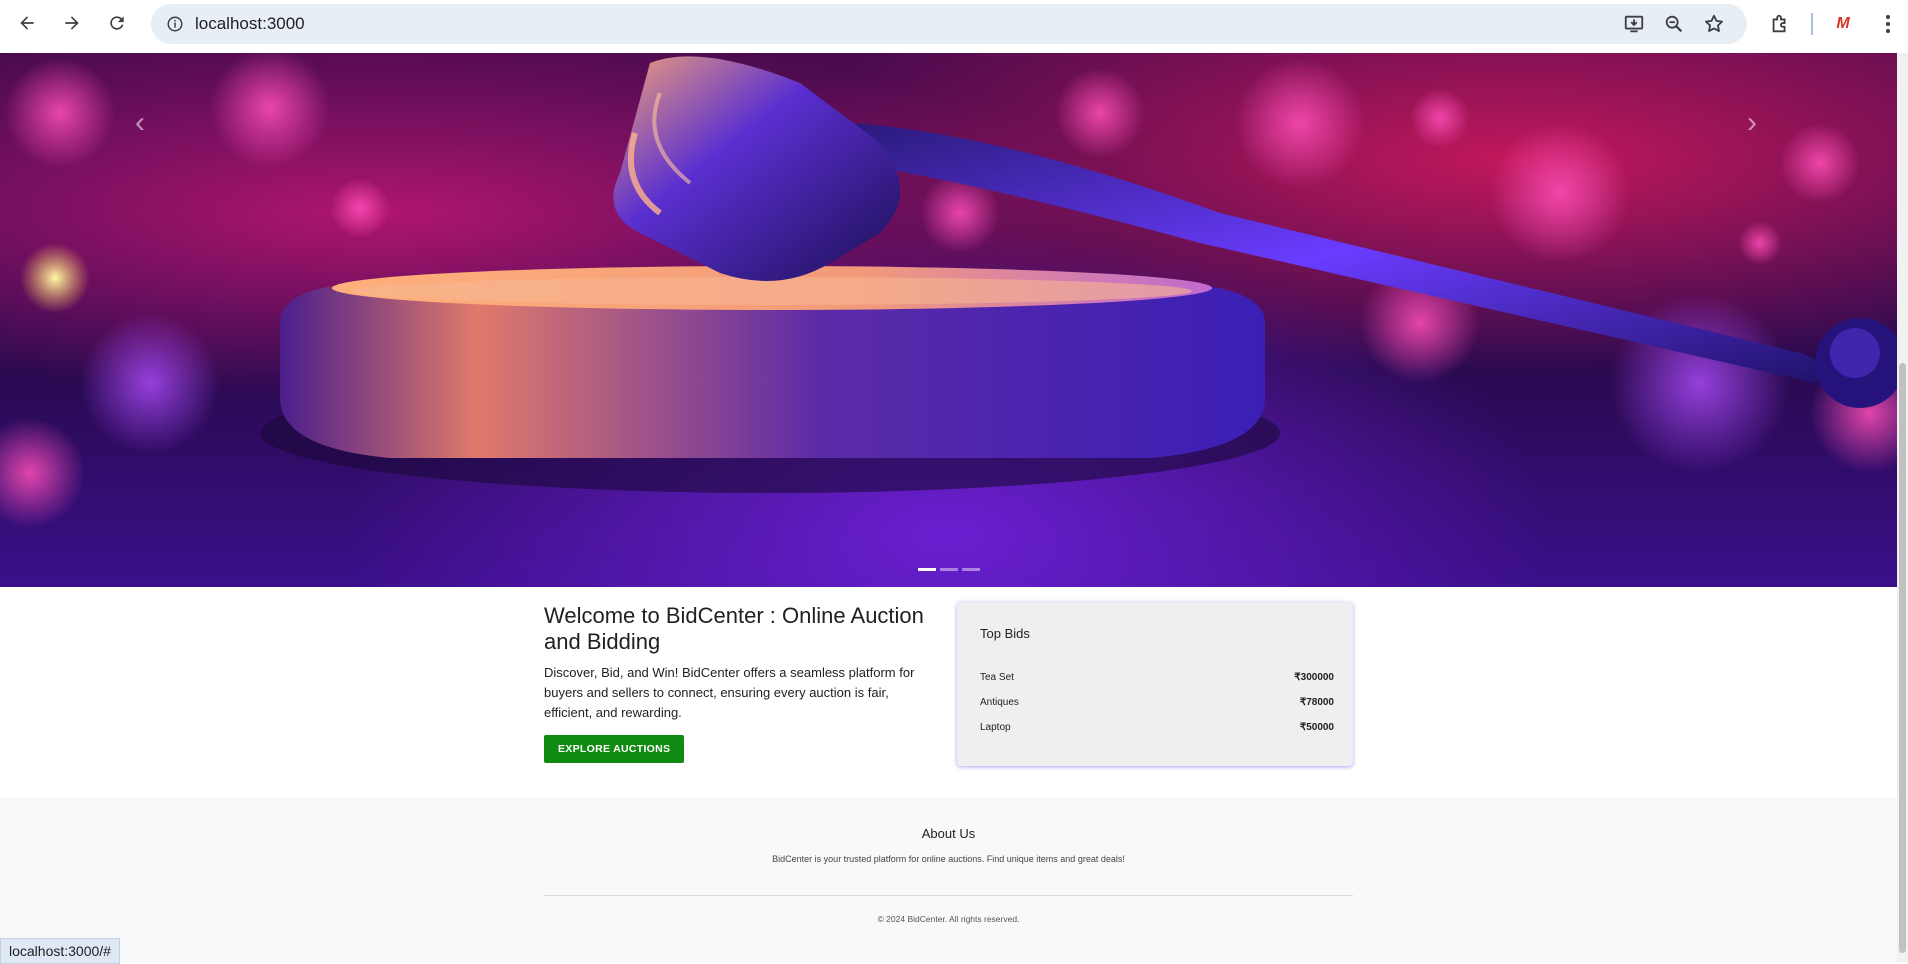 This screenshot has height=964, width=1908. Describe the element at coordinates (1780, 24) in the screenshot. I see `extensions-icon` at that location.